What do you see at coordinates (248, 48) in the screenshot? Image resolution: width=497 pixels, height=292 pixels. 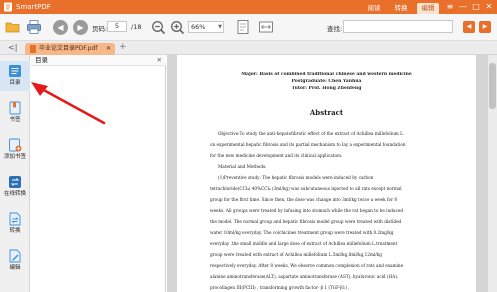 I see `document-tab-bar: <| 毕业论文目录PDF.pdf ✕ +` at bounding box center [248, 48].